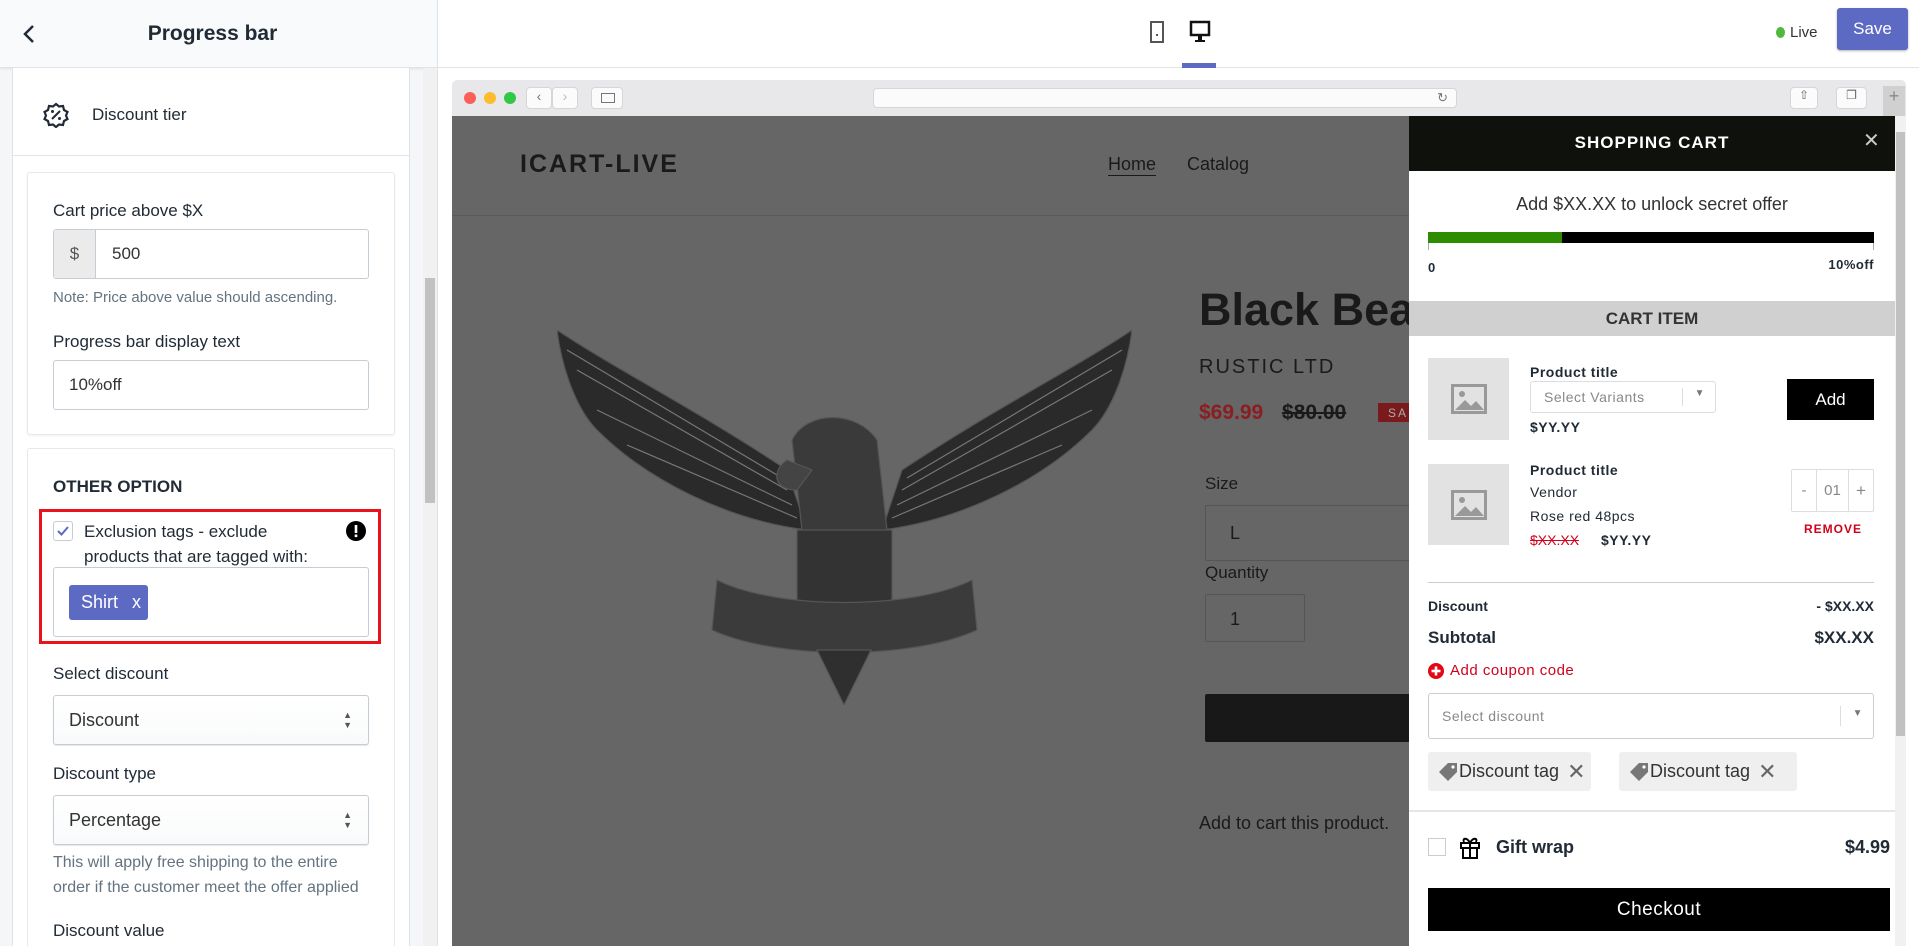  What do you see at coordinates (1871, 140) in the screenshot?
I see `close-icon: ✕` at bounding box center [1871, 140].